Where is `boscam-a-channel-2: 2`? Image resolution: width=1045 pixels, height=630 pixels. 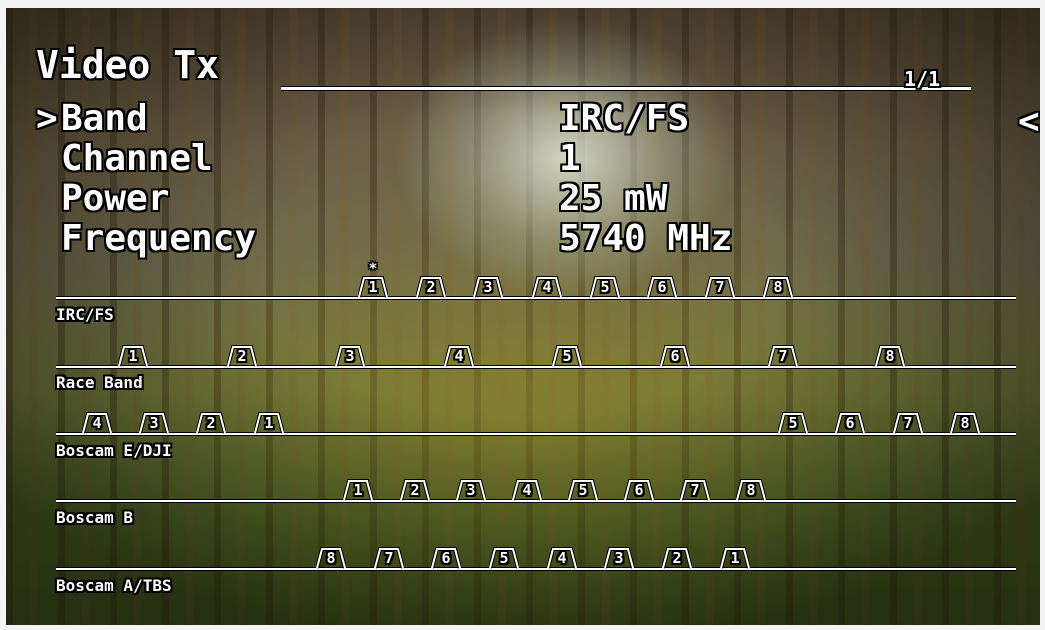 boscam-a-channel-2: 2 is located at coordinates (677, 558).